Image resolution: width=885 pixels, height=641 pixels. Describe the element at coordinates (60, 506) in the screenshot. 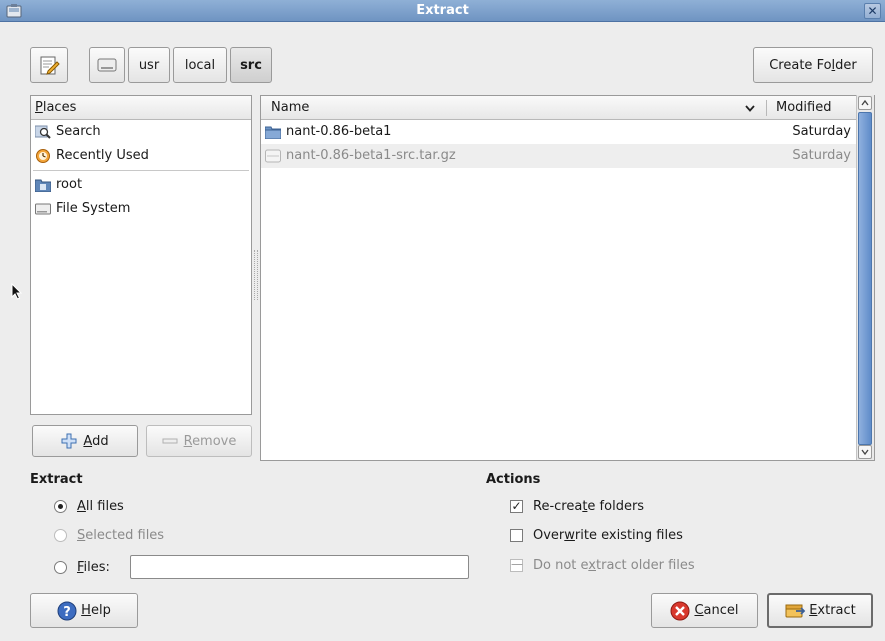

I see `radio-checked` at that location.